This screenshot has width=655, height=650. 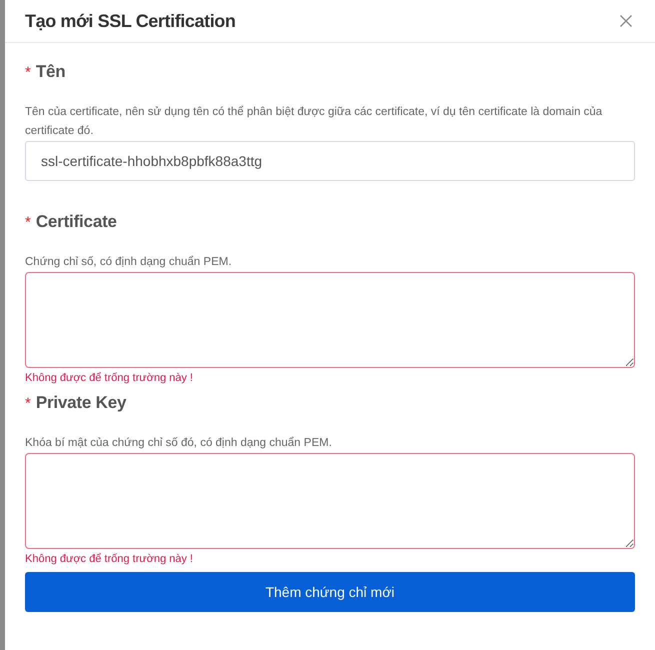 I want to click on field-description: Khóa bí mật của chứng chỉ số đó, có định dạng chuẩn PEM., so click(x=179, y=443).